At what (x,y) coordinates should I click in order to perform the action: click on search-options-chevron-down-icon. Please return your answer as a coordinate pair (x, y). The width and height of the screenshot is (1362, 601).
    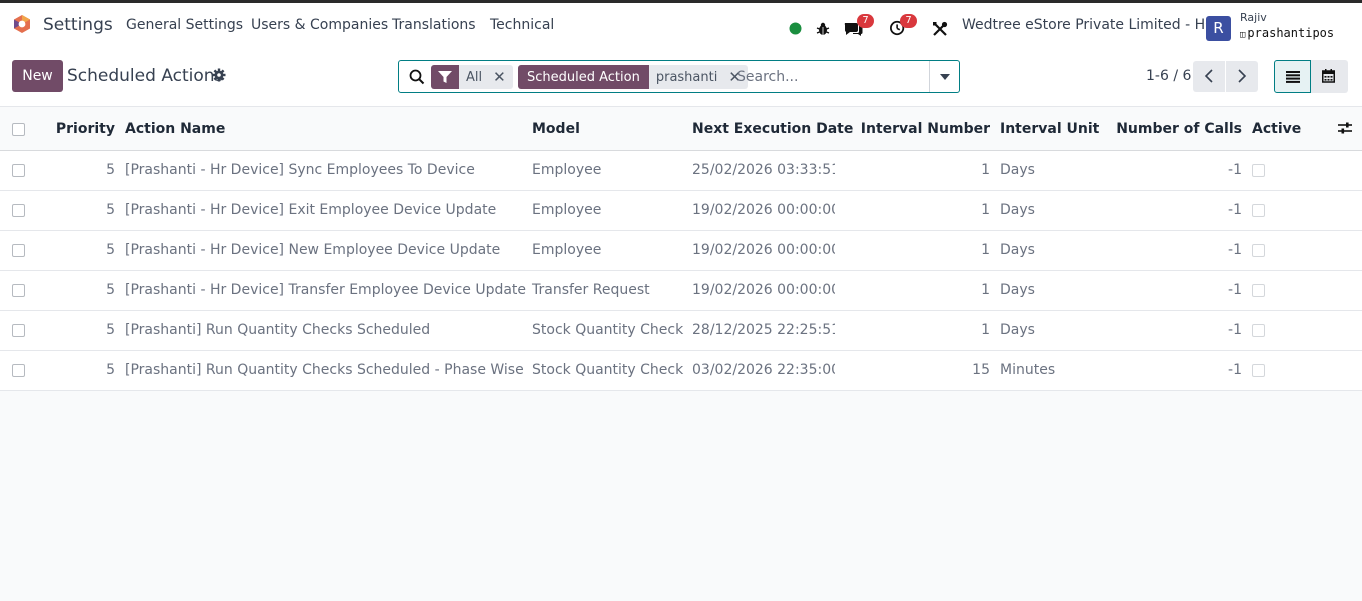
    Looking at the image, I should click on (944, 76).